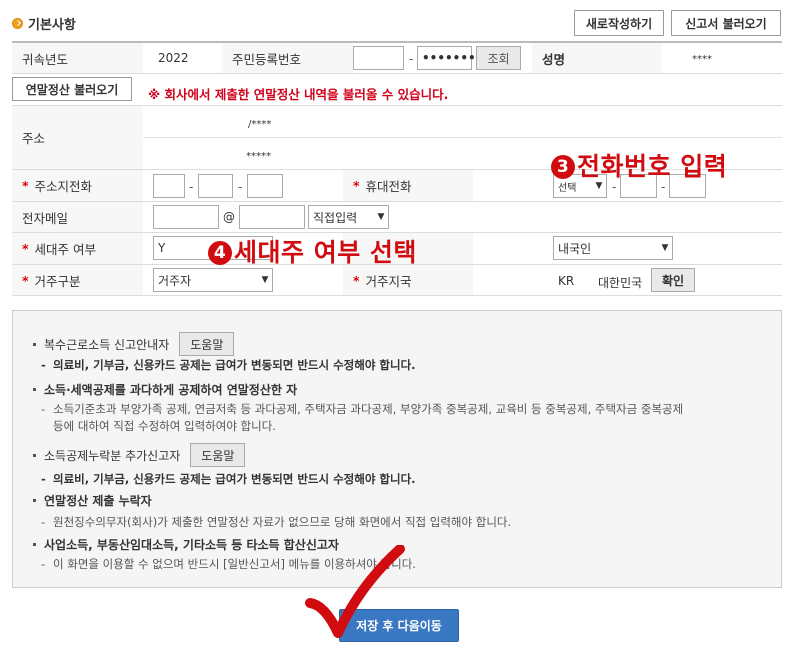  Describe the element at coordinates (134, 344) in the screenshot. I see `info-item-1: 복수근로소득 신고안내자 도움말` at that location.